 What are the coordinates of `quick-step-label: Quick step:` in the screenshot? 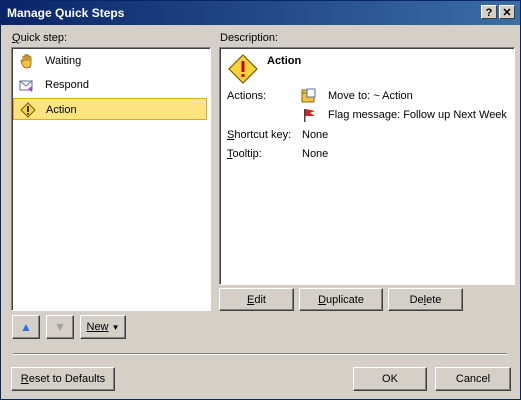 It's located at (40, 38).